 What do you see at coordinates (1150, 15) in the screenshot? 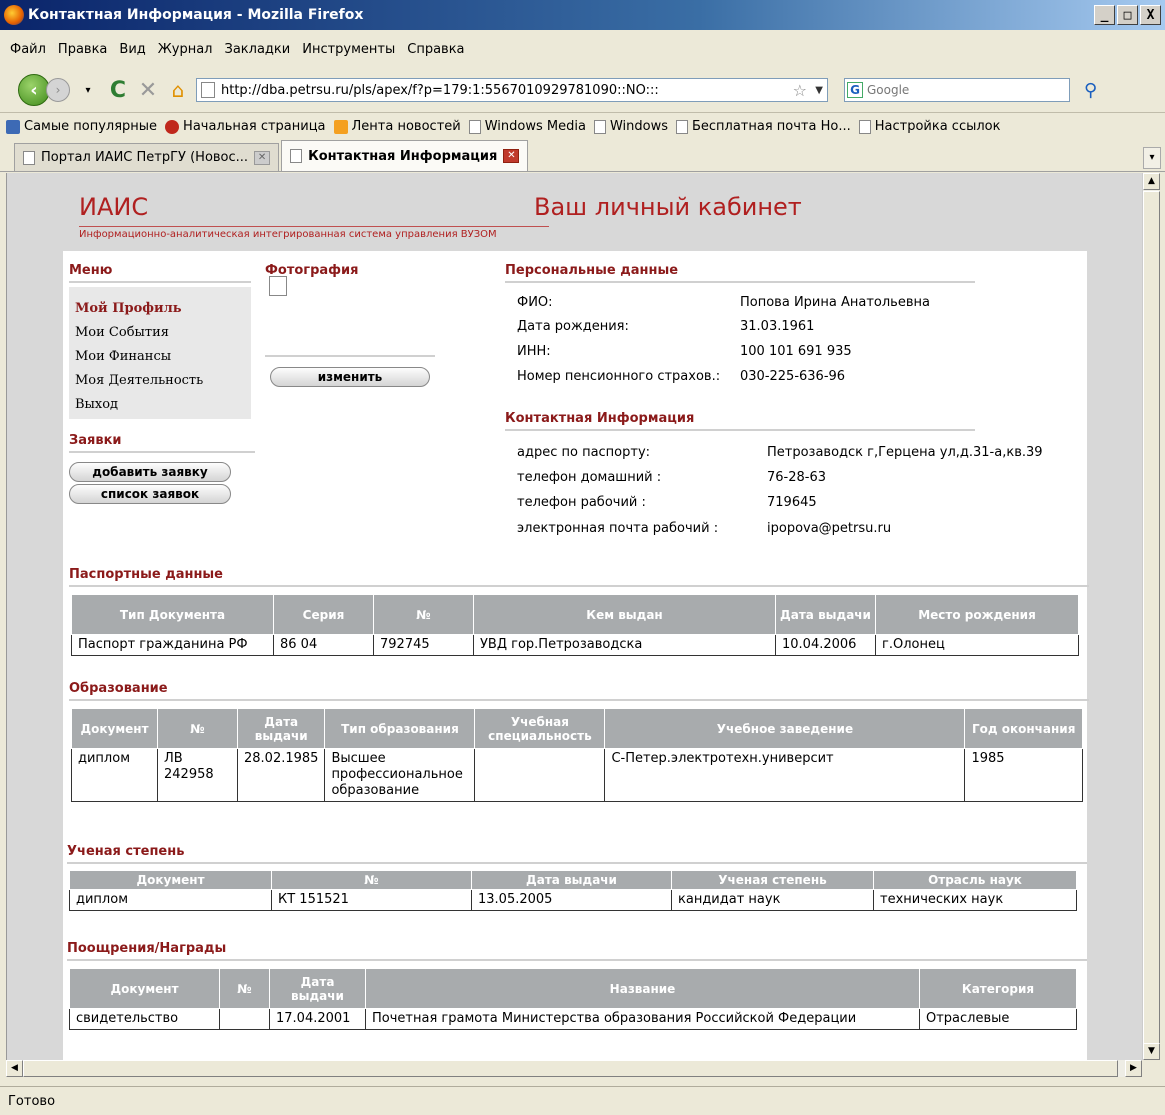
I see `close-button: X` at bounding box center [1150, 15].